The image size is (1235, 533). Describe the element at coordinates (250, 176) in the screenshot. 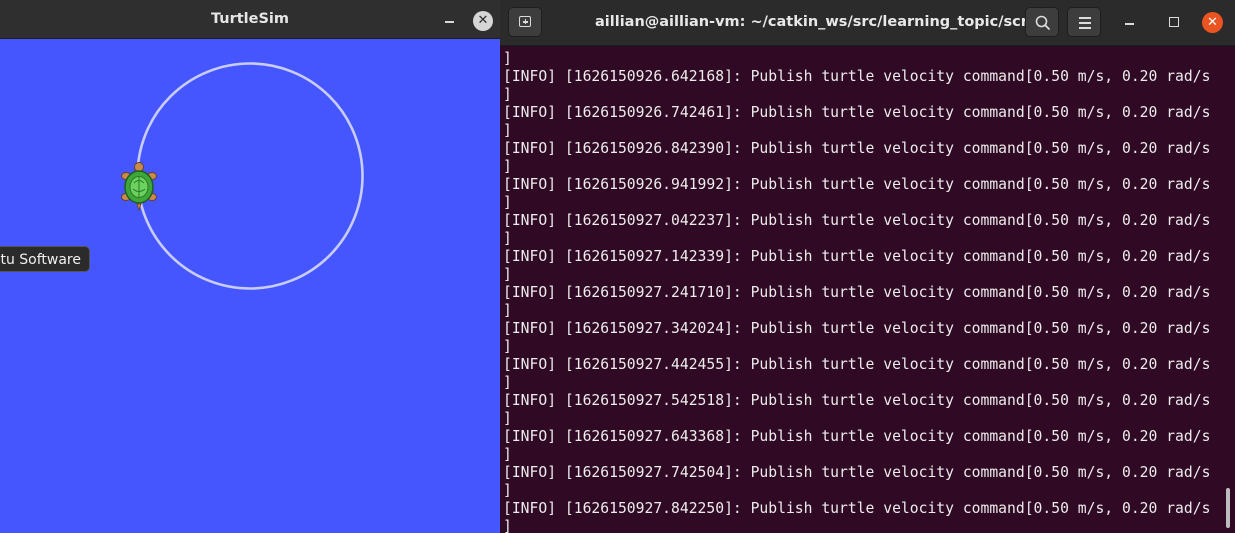

I see `turtle-path` at that location.